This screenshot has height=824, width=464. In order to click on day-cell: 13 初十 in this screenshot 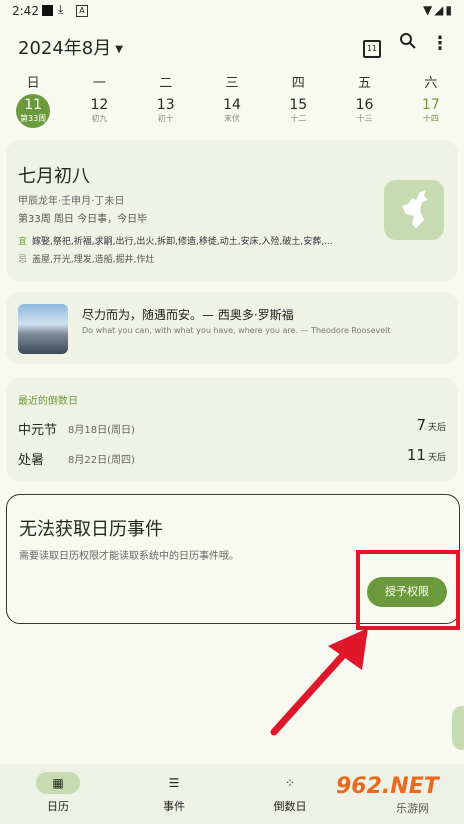, I will do `click(166, 114)`.